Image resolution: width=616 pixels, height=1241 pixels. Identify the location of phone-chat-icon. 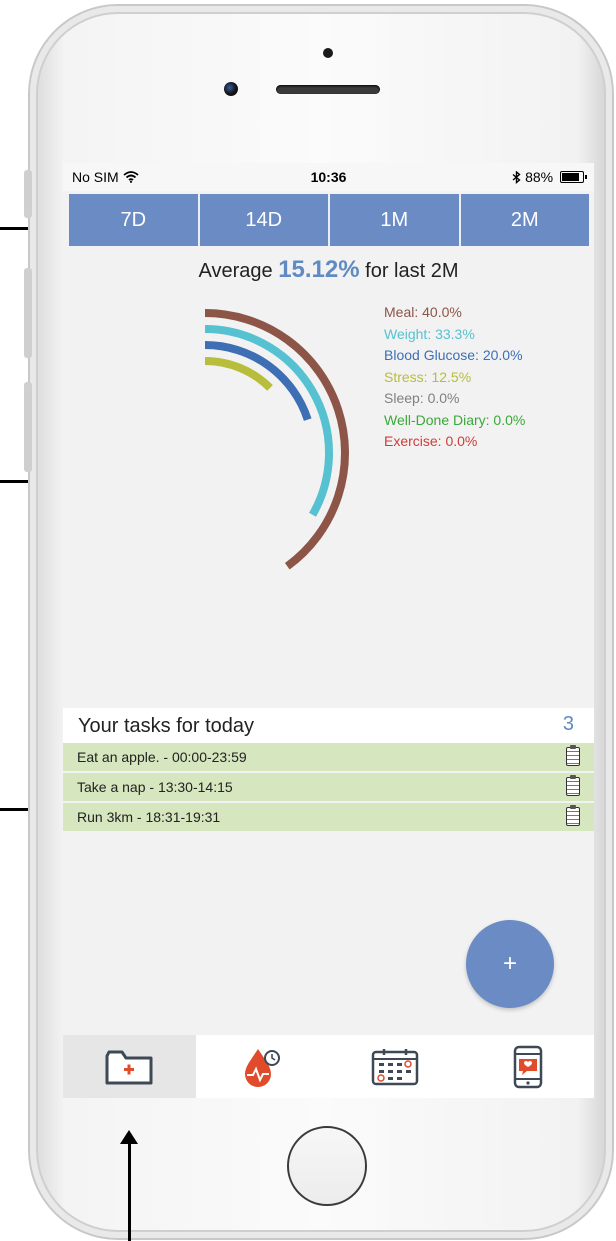
(527, 1066).